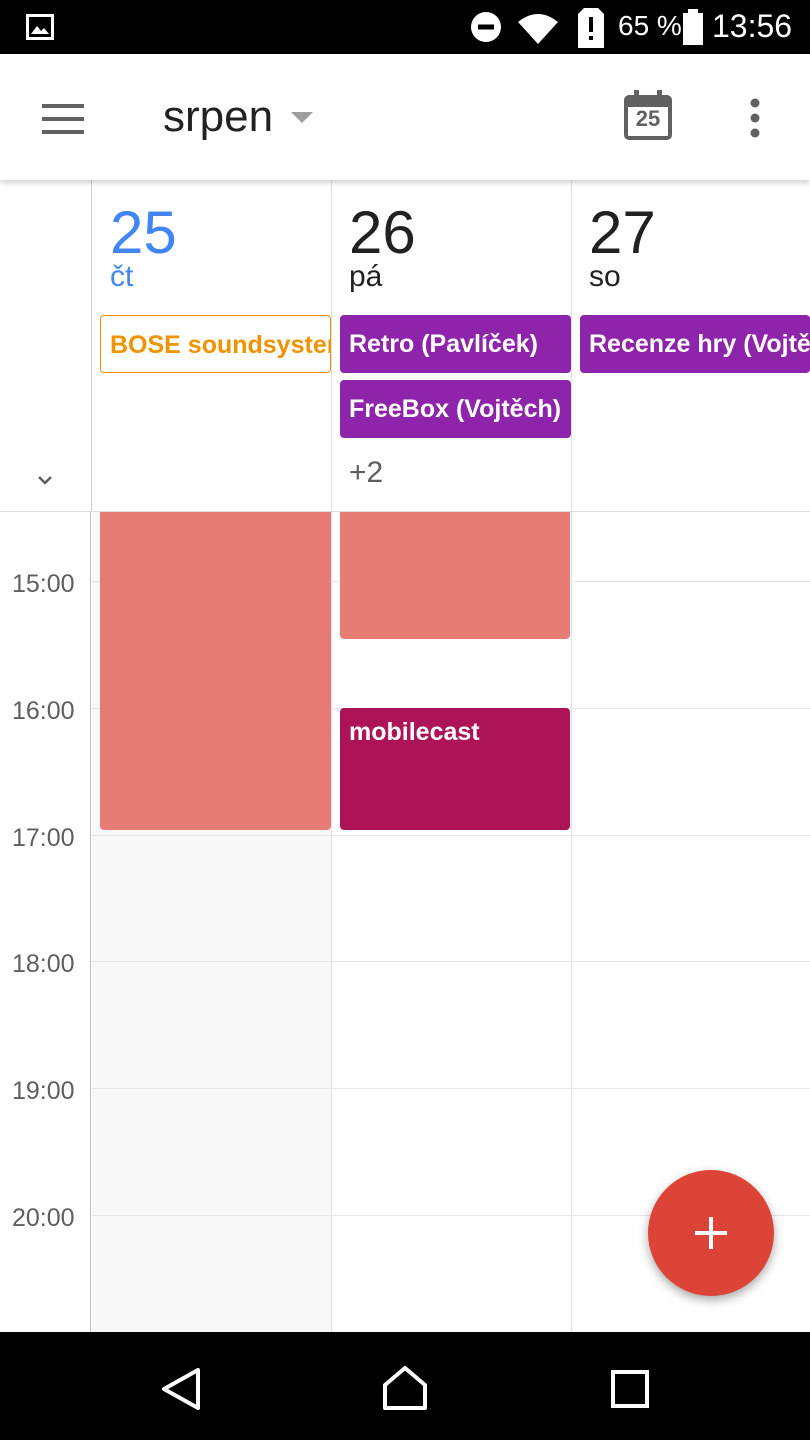  I want to click on do-not-disturb-icon, so click(486, 27).